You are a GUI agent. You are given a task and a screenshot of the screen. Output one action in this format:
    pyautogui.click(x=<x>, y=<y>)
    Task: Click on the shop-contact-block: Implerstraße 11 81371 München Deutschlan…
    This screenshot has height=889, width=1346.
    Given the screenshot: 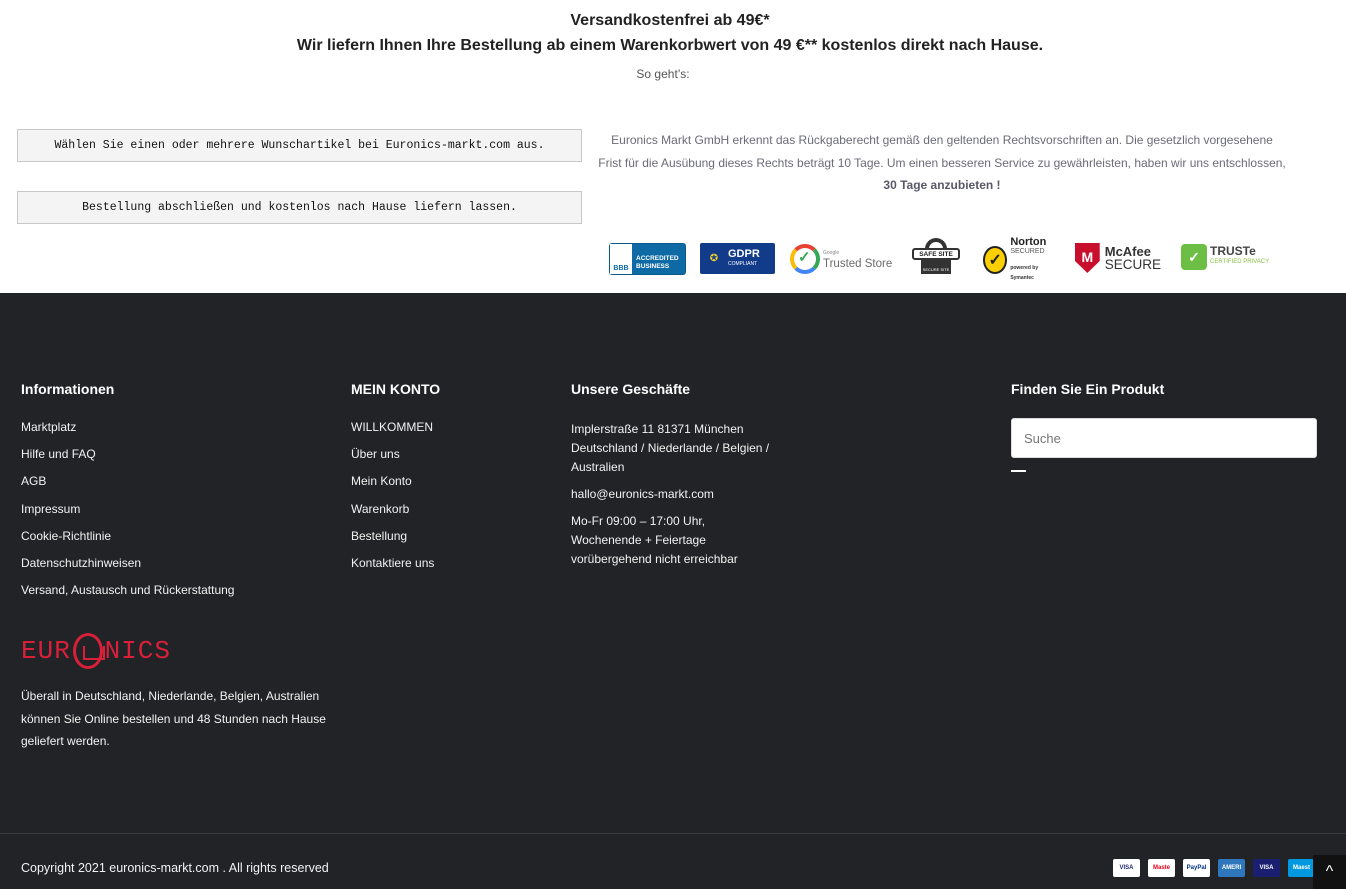 What is the action you would take?
    pyautogui.click(x=671, y=498)
    